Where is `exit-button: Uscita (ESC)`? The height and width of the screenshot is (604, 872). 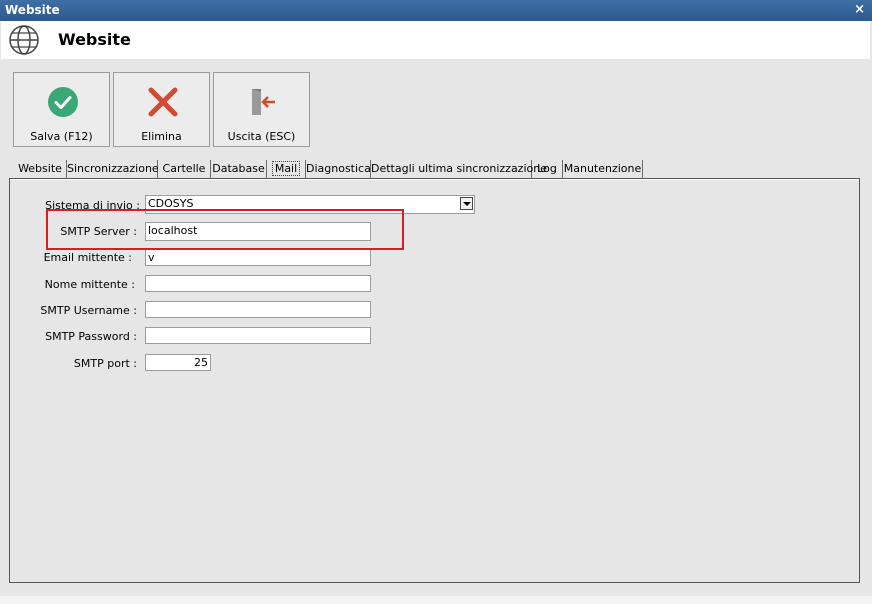 exit-button: Uscita (ESC) is located at coordinates (261, 109).